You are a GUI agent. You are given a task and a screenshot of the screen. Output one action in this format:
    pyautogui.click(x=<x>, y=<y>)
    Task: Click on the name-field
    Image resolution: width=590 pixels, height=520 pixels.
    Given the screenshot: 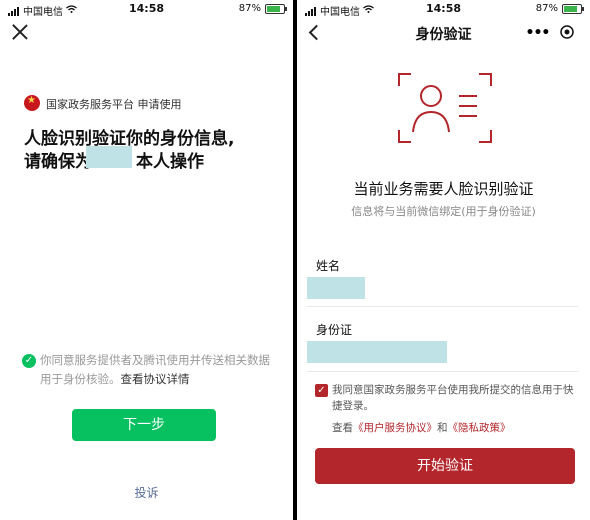 What is the action you would take?
    pyautogui.click(x=336, y=288)
    